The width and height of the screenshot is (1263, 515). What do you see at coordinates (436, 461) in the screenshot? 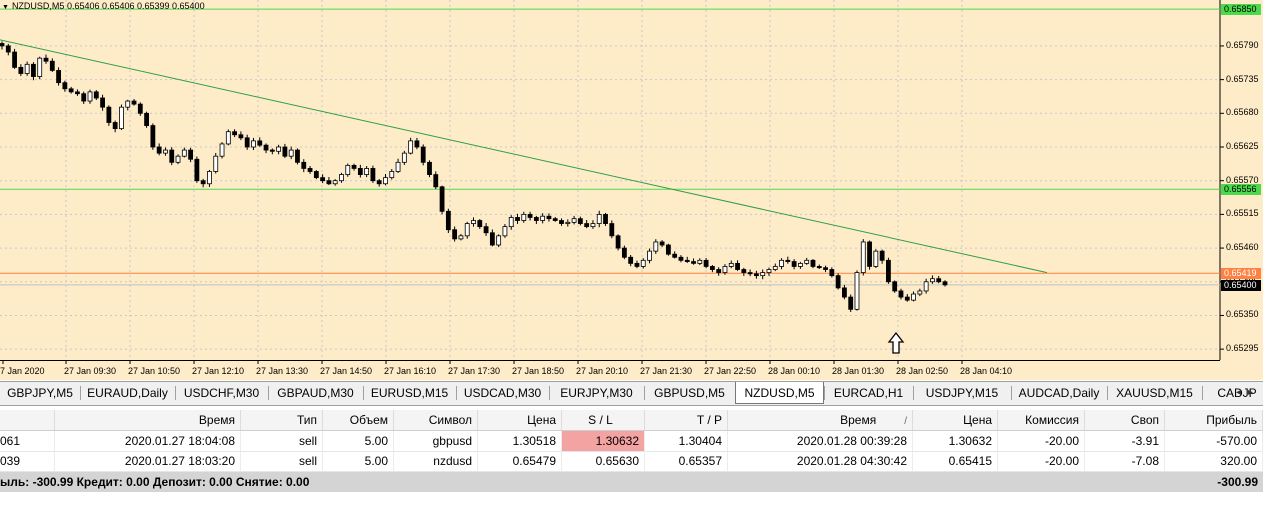
I see `col-symbol-cell: nzdusd` at bounding box center [436, 461].